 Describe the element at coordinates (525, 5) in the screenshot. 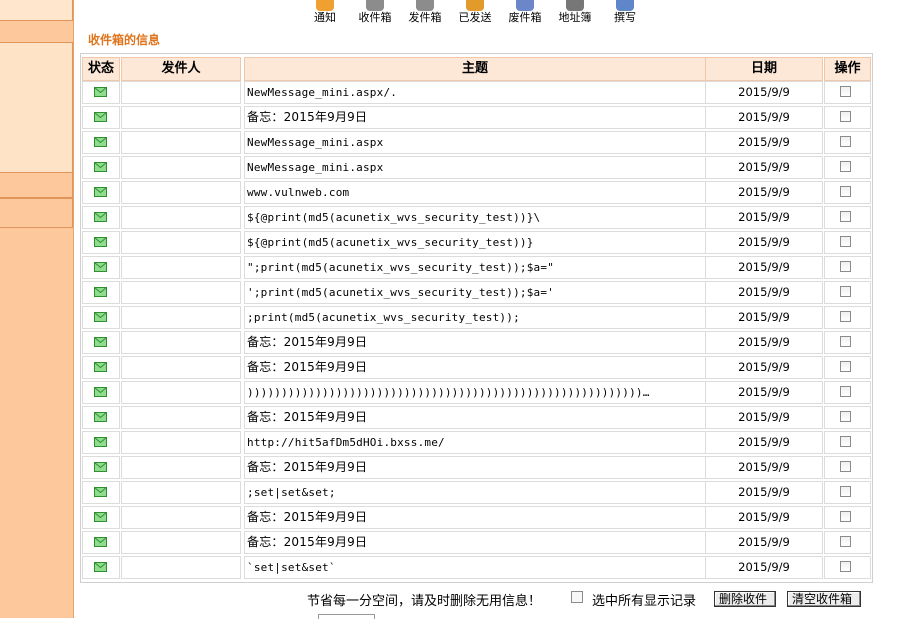

I see `trash-icon` at that location.